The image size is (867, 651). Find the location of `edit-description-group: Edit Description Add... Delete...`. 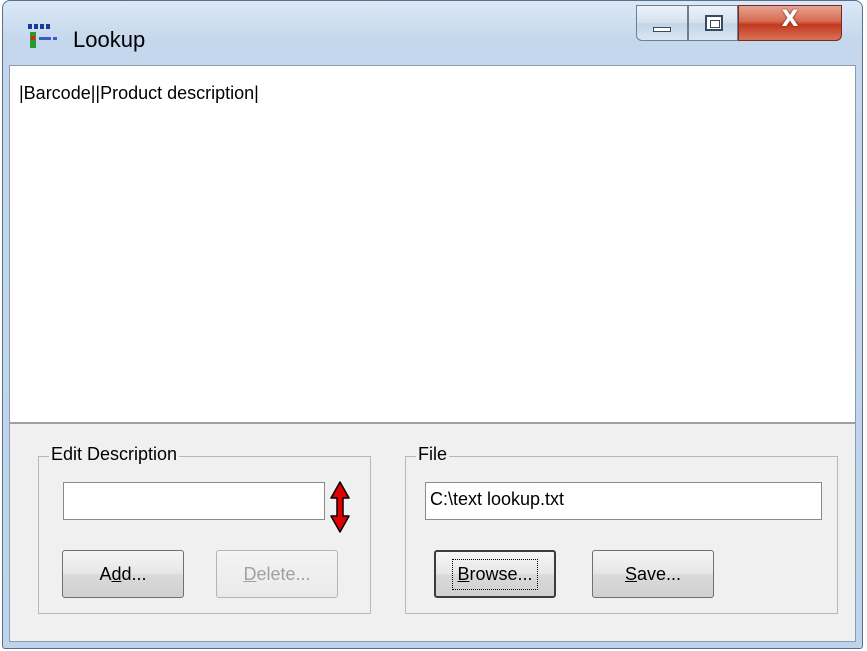

edit-description-group: Edit Description Add... Delete... is located at coordinates (204, 529).